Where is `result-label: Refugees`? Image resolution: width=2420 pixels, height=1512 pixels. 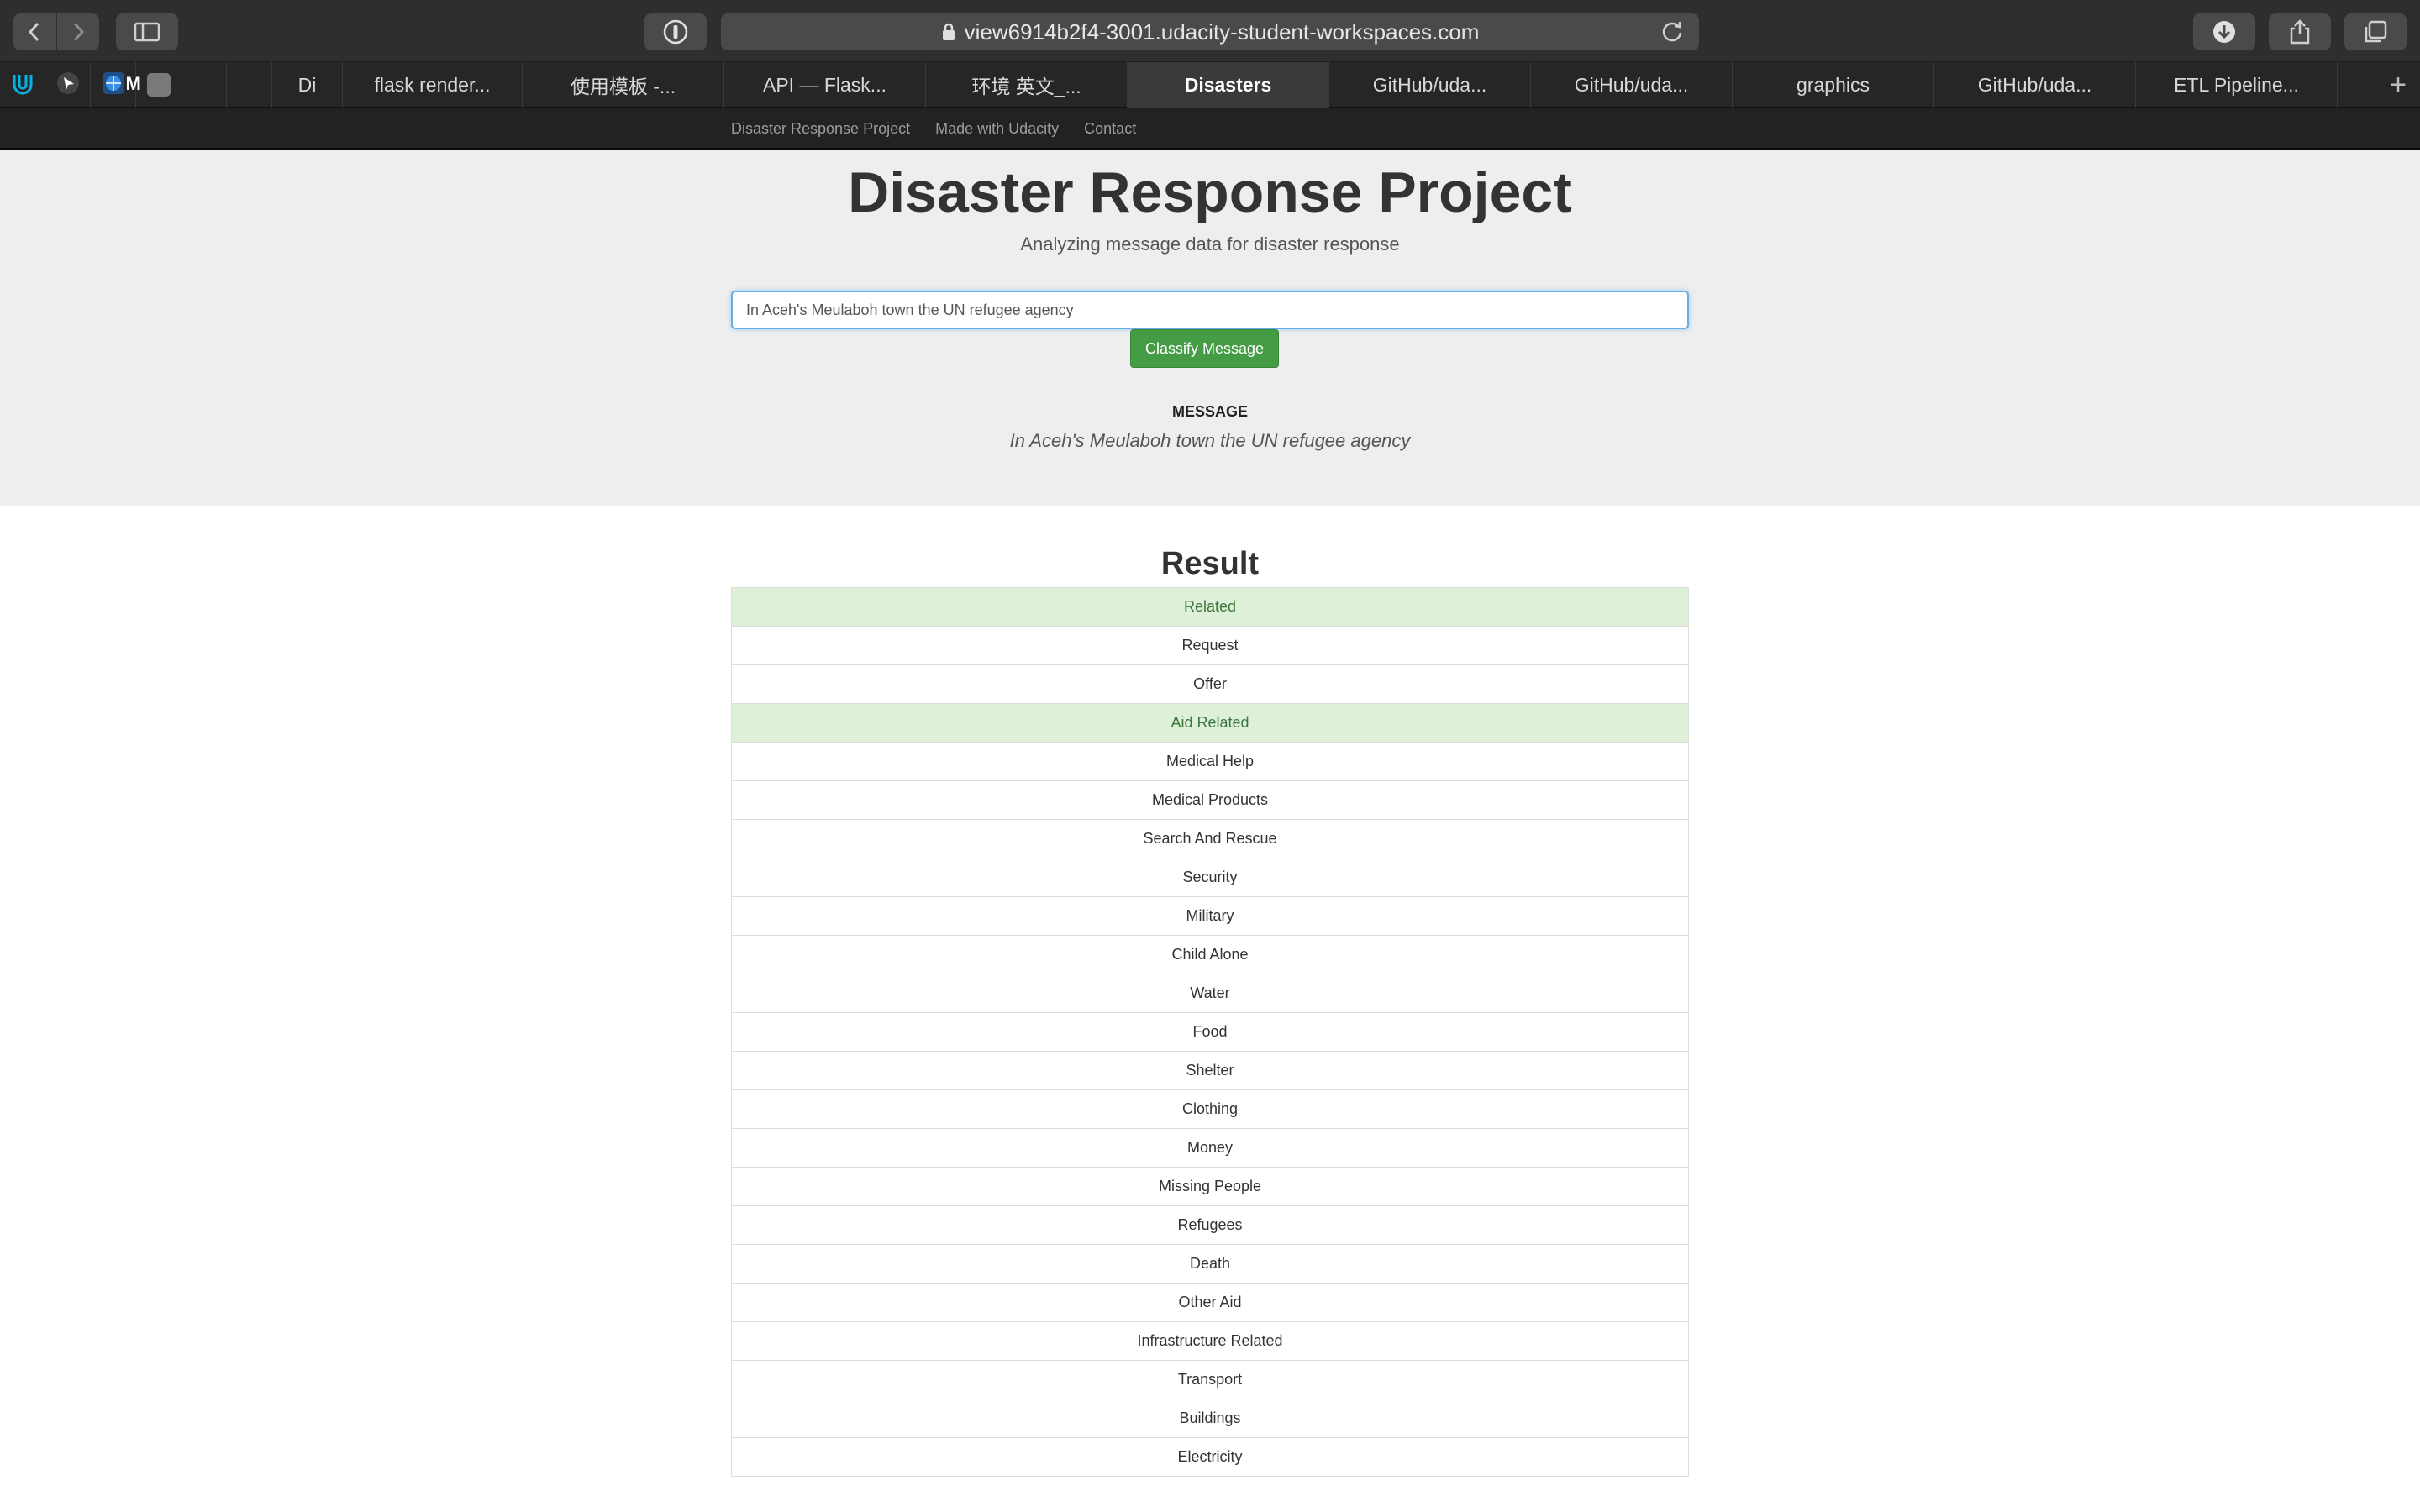 result-label: Refugees is located at coordinates (1210, 1224).